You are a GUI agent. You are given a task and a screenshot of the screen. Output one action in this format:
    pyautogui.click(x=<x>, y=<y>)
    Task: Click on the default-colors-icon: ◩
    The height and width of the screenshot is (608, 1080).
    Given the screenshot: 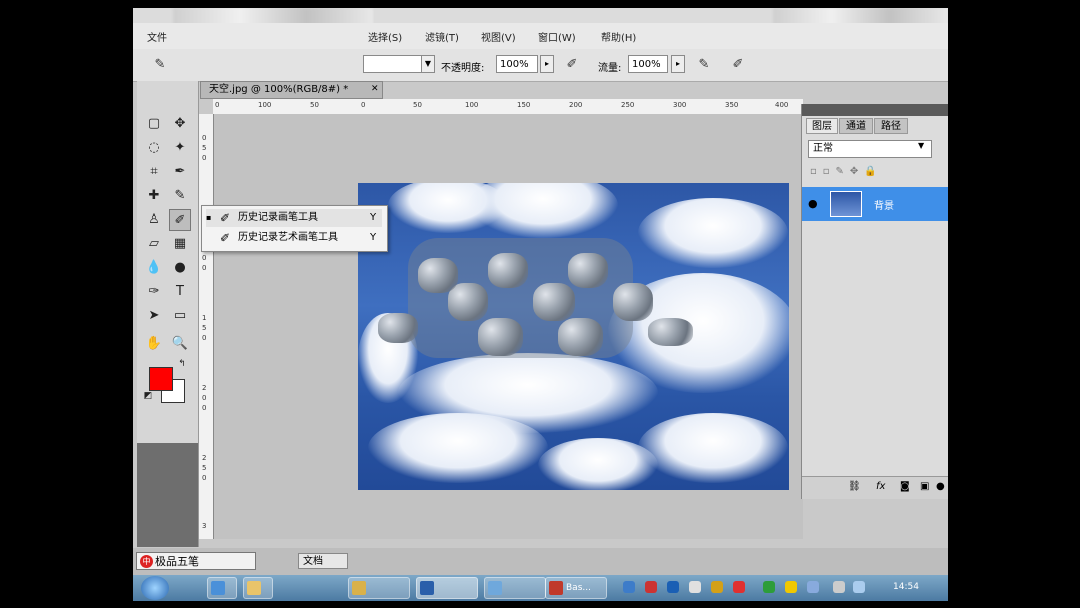 What is the action you would take?
    pyautogui.click(x=148, y=396)
    